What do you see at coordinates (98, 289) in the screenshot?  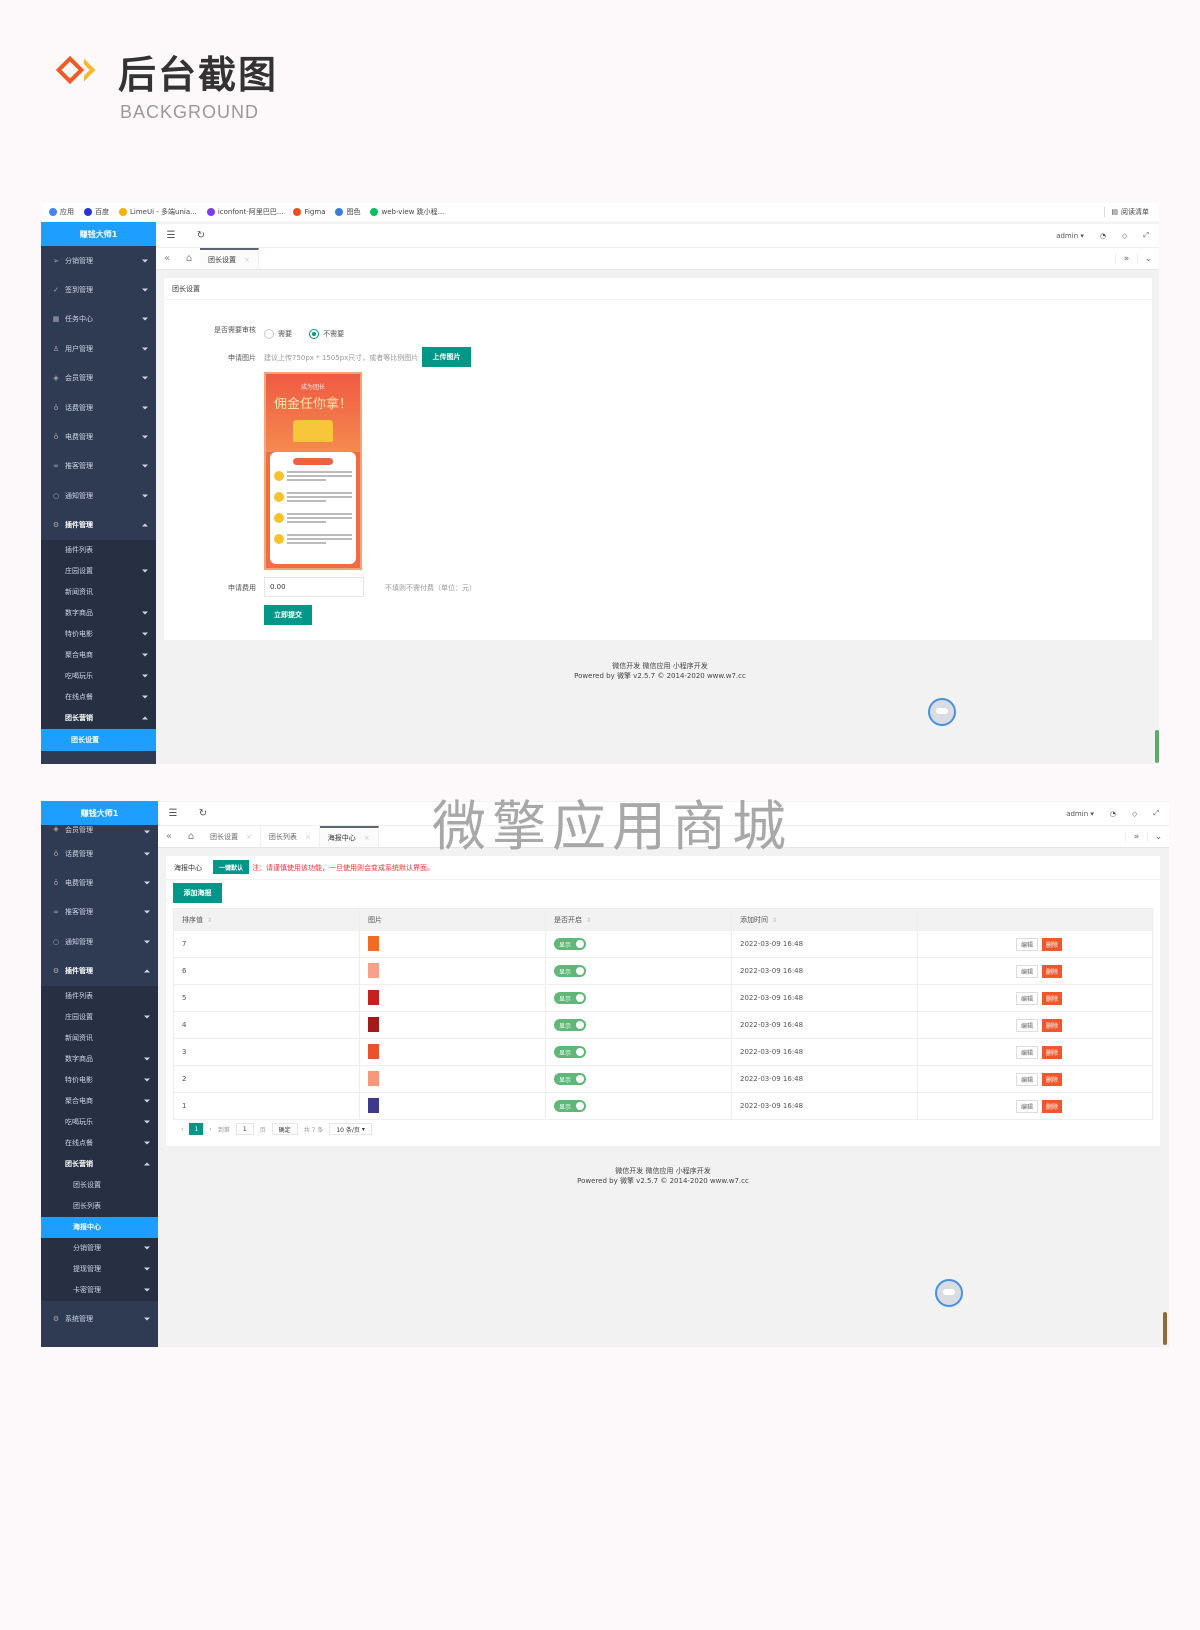 I see `sidebar-item: ✓ 签到管理` at bounding box center [98, 289].